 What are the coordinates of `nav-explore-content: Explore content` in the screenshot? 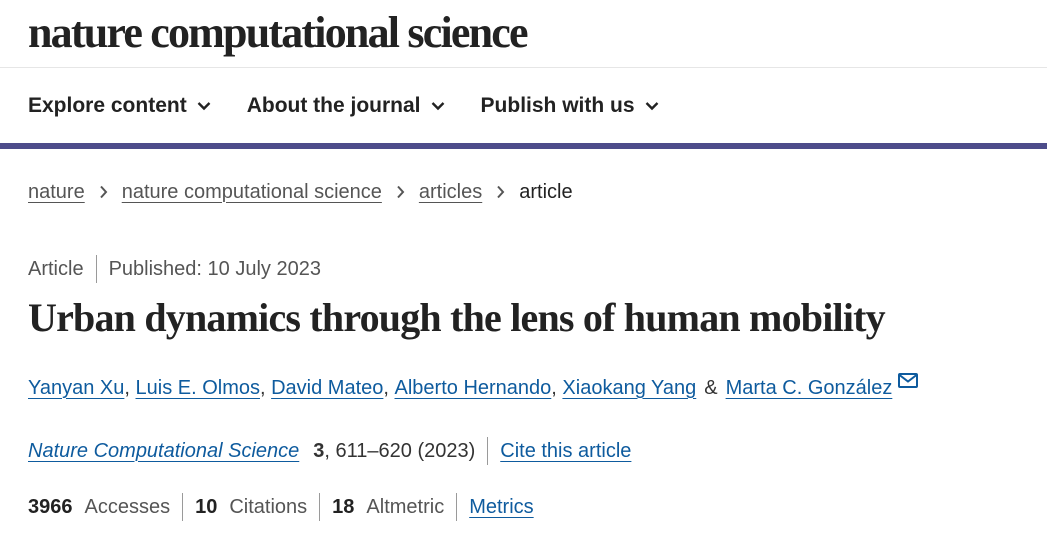 It's located at (119, 106).